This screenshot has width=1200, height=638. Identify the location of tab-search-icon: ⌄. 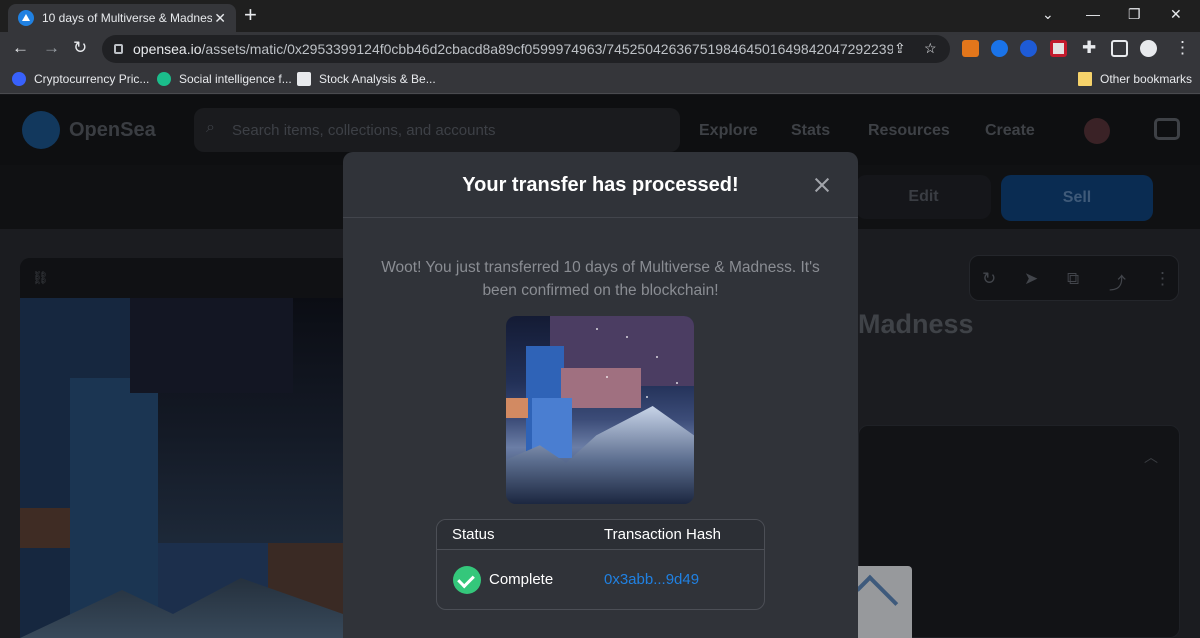
(1048, 14).